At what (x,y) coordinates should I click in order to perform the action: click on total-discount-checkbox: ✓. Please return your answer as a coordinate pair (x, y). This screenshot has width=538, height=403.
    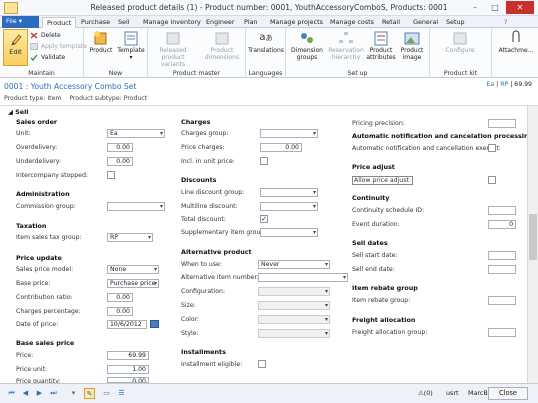
    Looking at the image, I should click on (264, 219).